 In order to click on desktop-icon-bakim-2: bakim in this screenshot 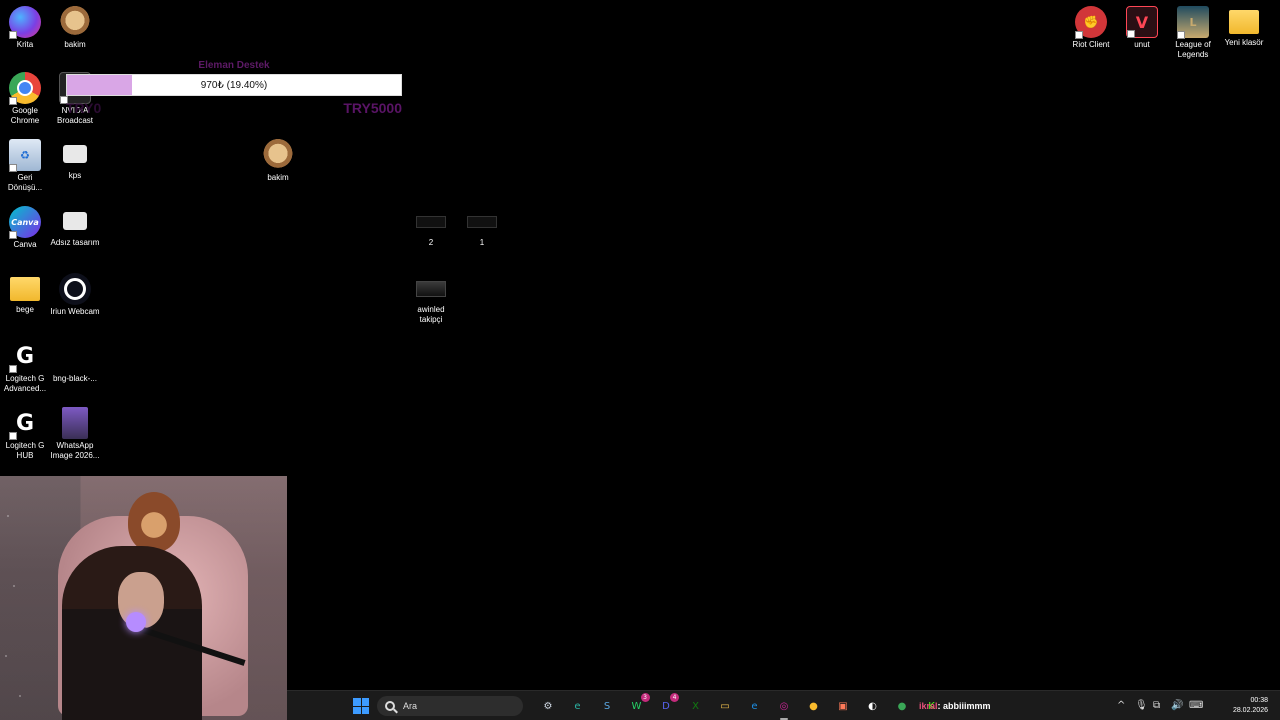, I will do `click(278, 161)`.